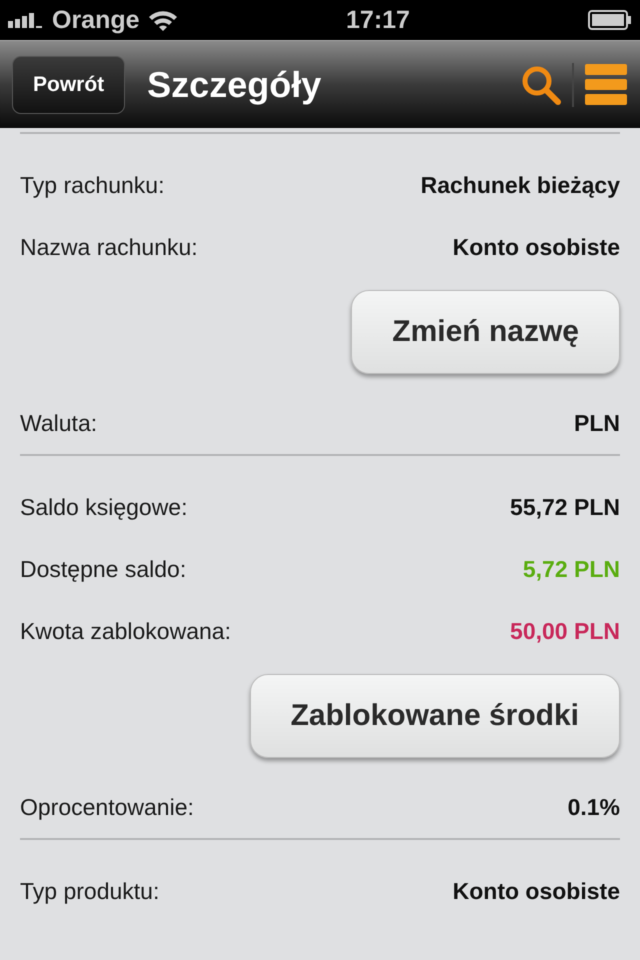 The height and width of the screenshot is (960, 640). What do you see at coordinates (163, 20) in the screenshot?
I see `wifi-icon` at bounding box center [163, 20].